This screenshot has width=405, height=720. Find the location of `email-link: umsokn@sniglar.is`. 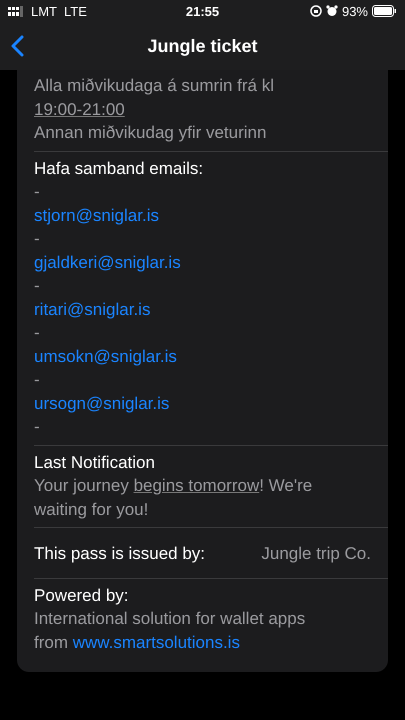

email-link: umsokn@sniglar.is is located at coordinates (202, 356).